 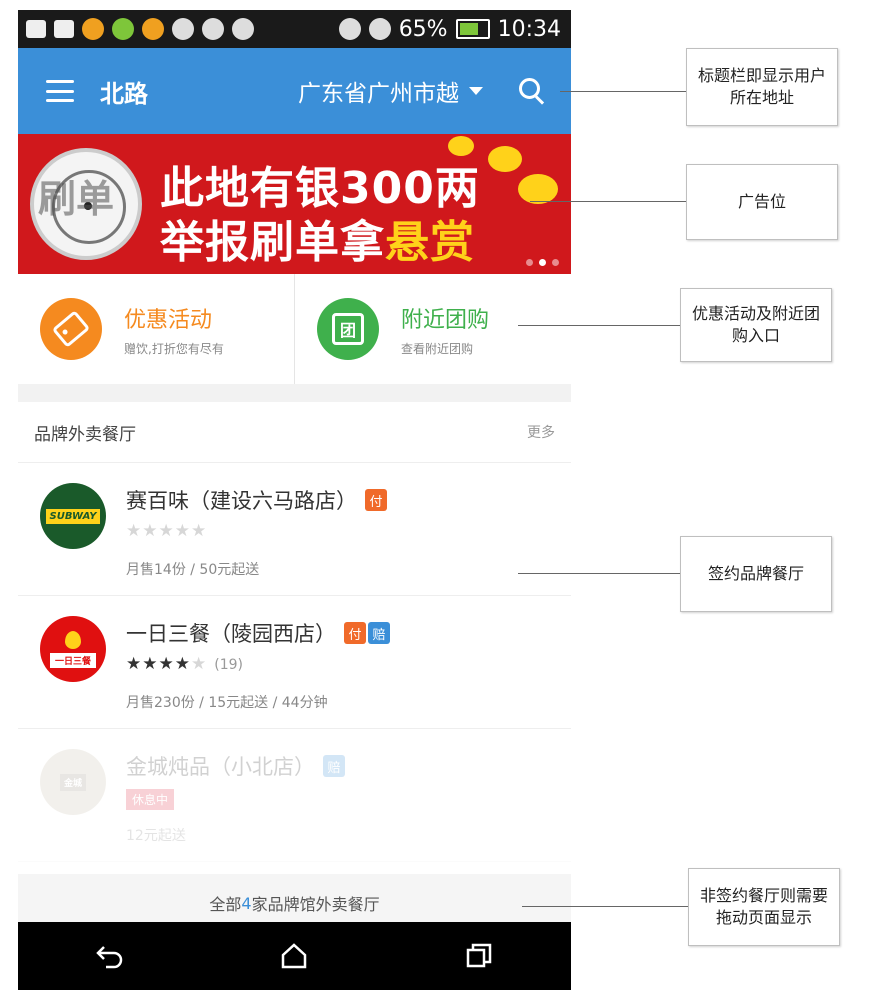 What do you see at coordinates (168, 320) in the screenshot?
I see `promotions-title: 优惠活动` at bounding box center [168, 320].